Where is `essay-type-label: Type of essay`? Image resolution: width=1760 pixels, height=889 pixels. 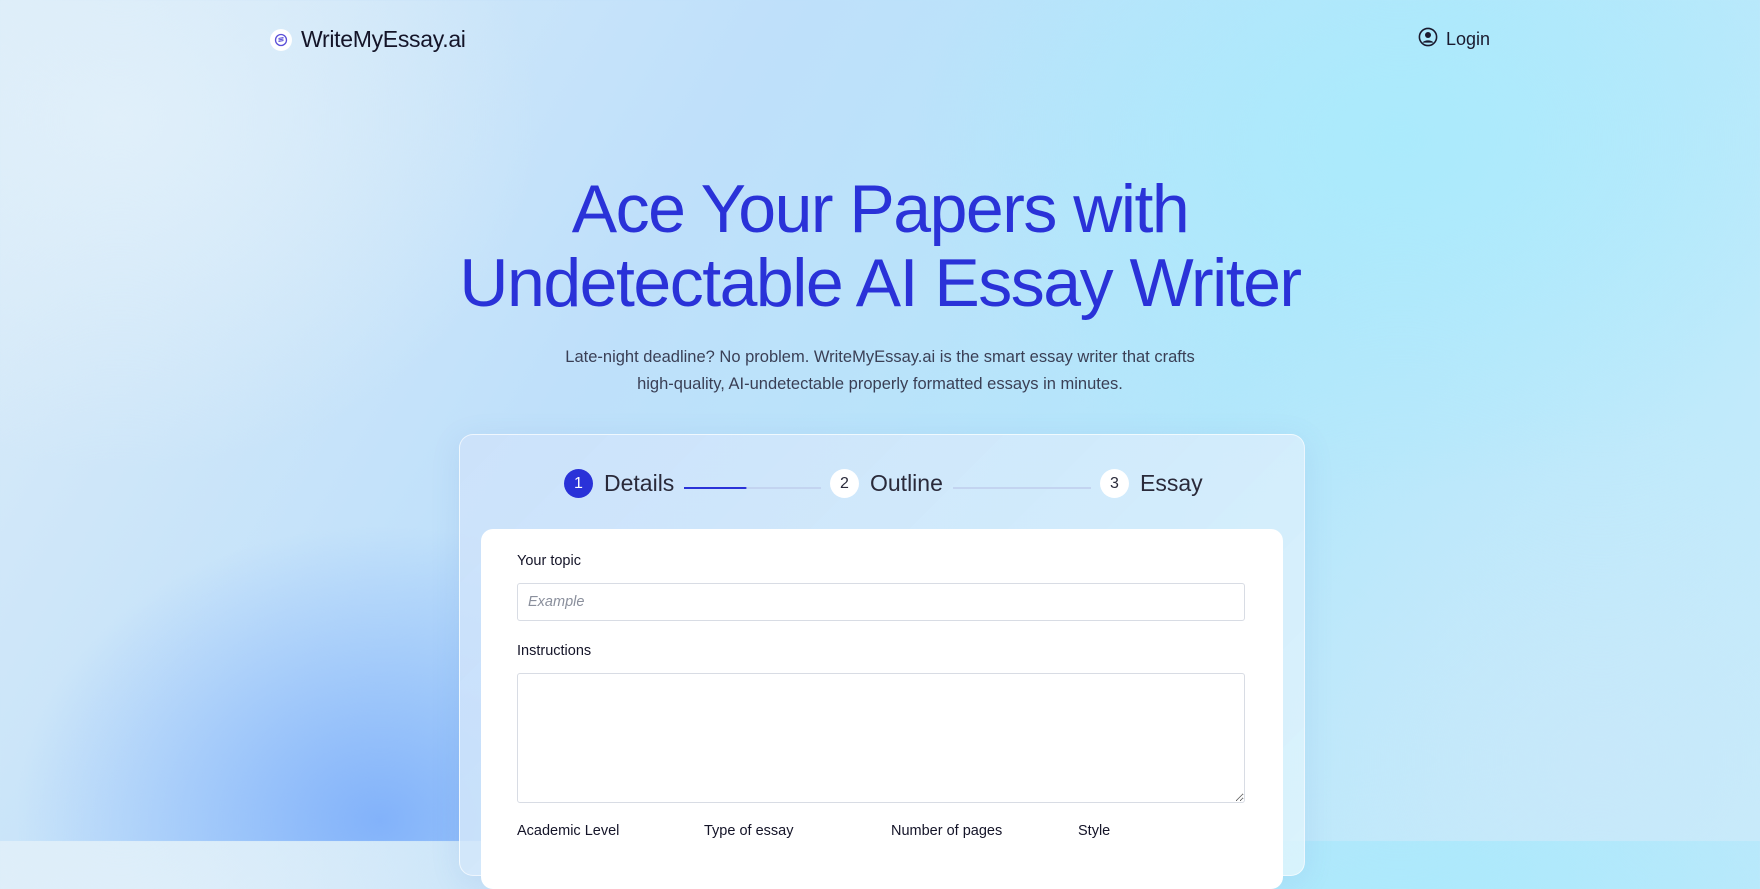
essay-type-label: Type of essay is located at coordinates (749, 831).